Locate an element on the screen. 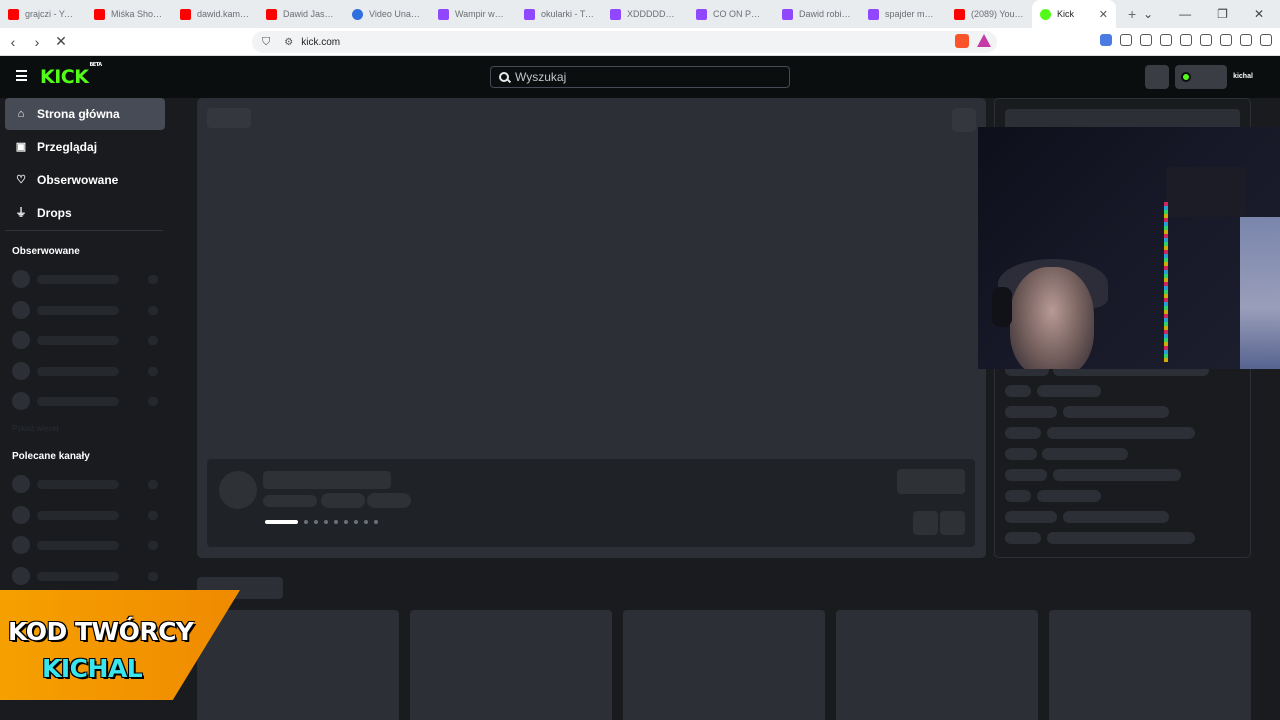 The image size is (1280, 720). sidebar-item-browse: ▣ Przeglądaj is located at coordinates (85, 147).